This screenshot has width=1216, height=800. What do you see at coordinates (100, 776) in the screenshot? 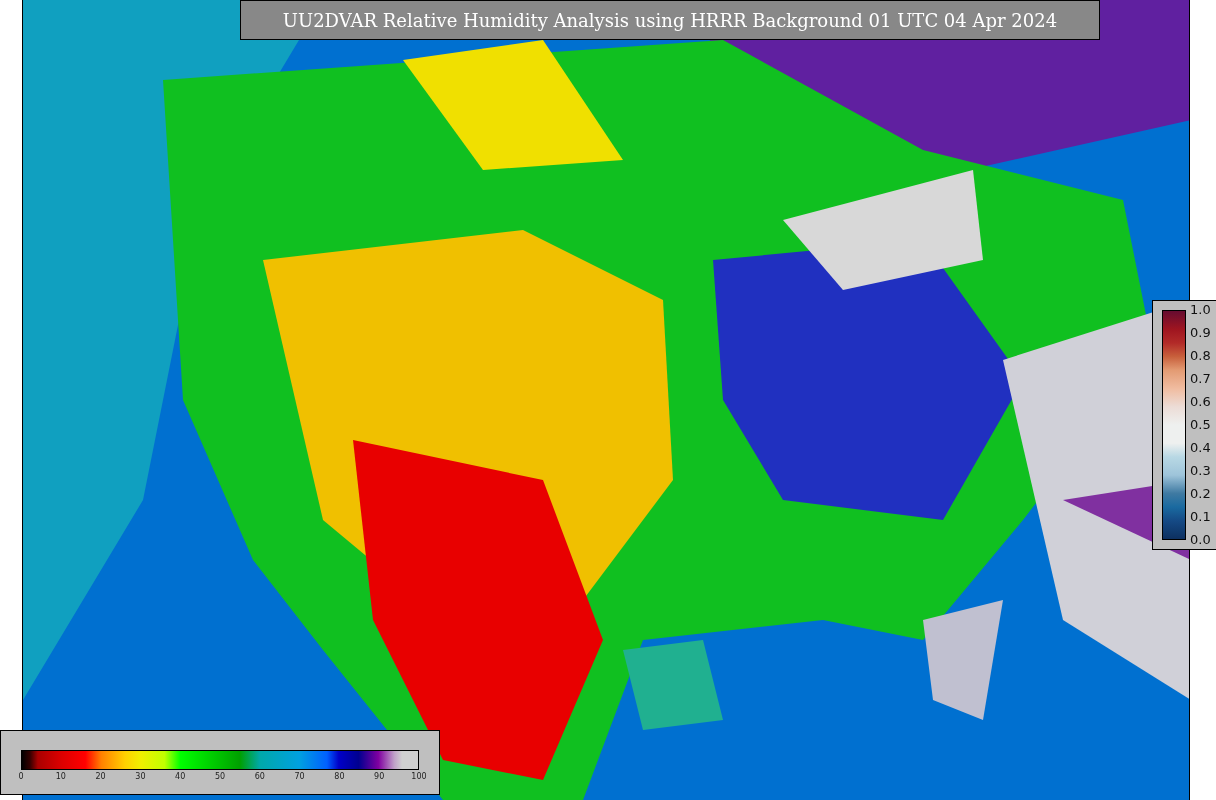
I see `colorbar-tick-label: 20` at bounding box center [100, 776].